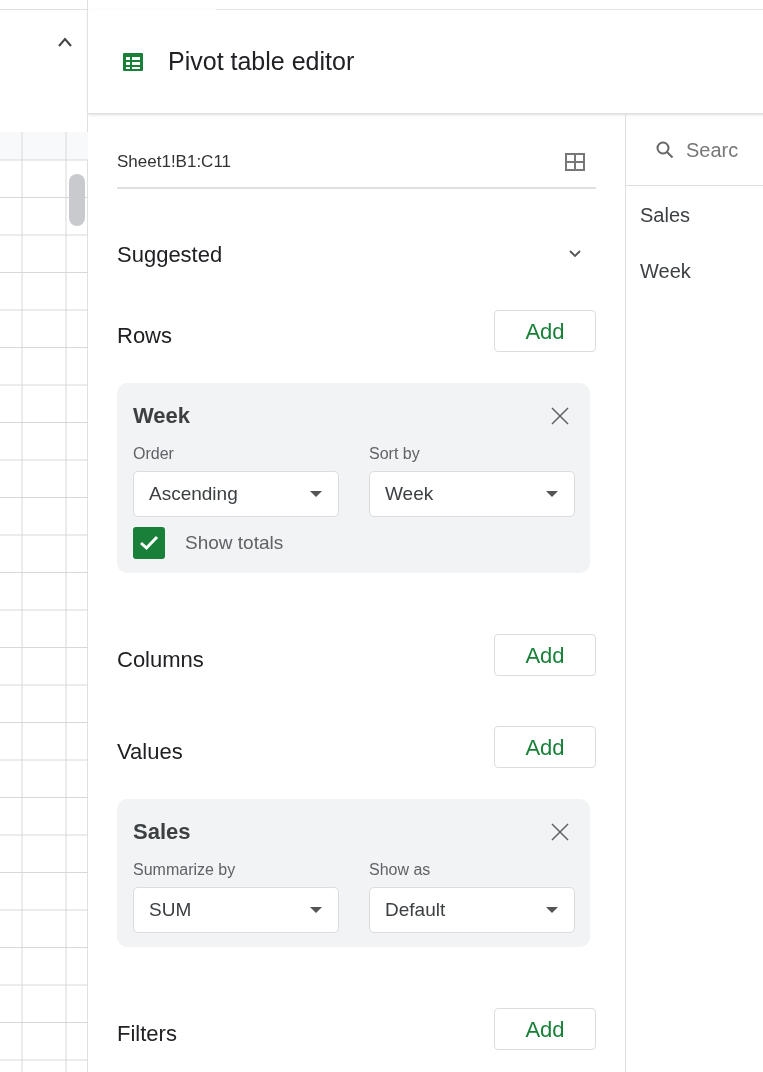 The height and width of the screenshot is (1072, 763). I want to click on grid-select-icon, so click(575, 161).